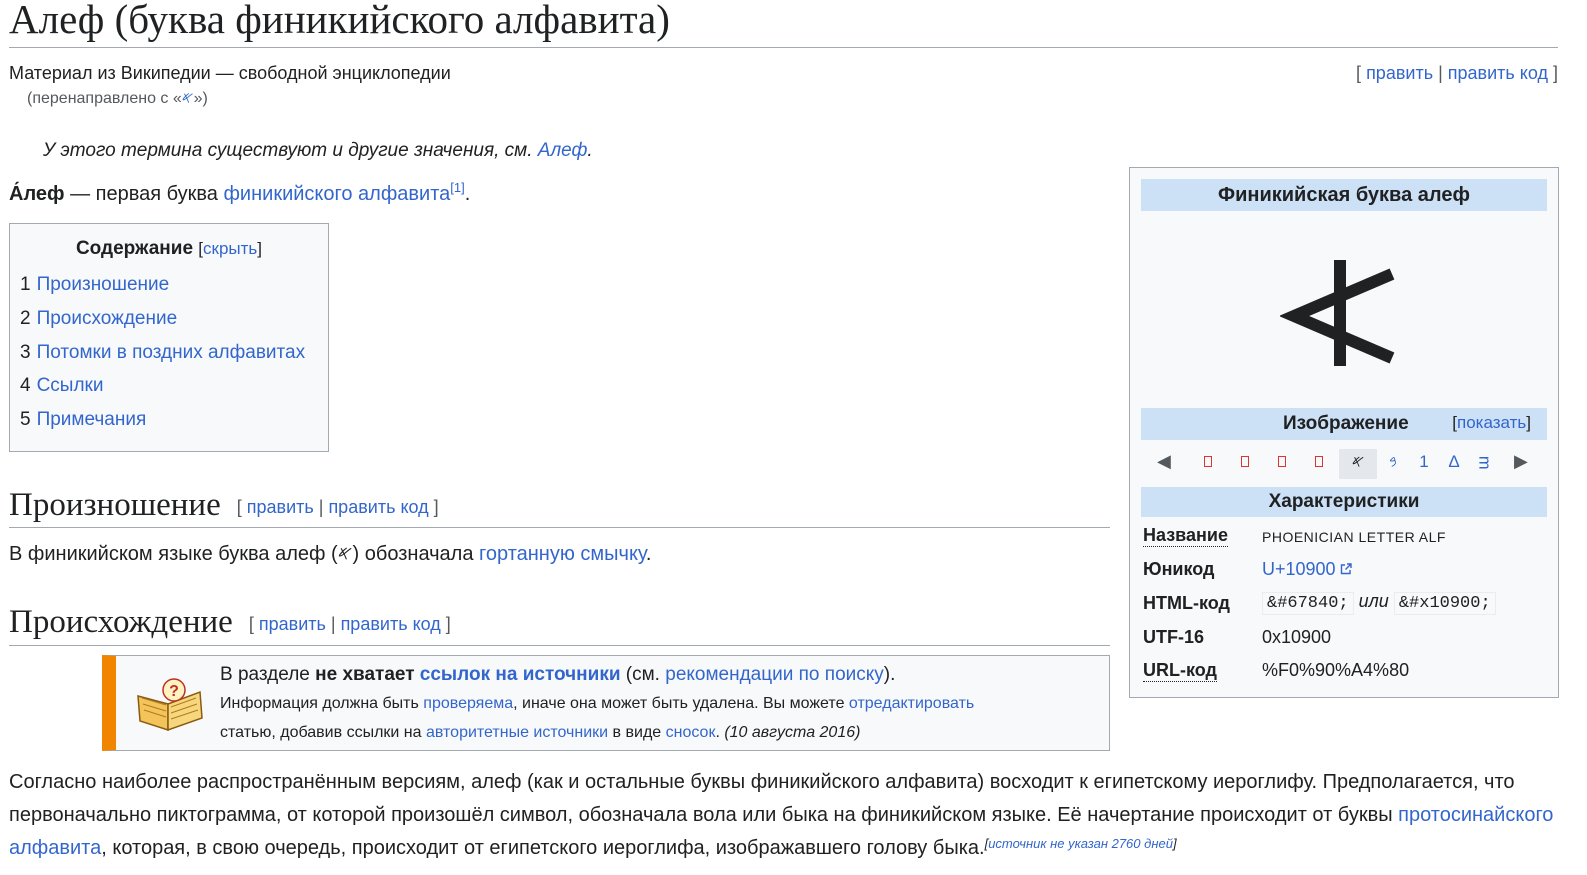 This screenshot has width=1587, height=875. I want to click on external-link-icon, so click(1346, 569).